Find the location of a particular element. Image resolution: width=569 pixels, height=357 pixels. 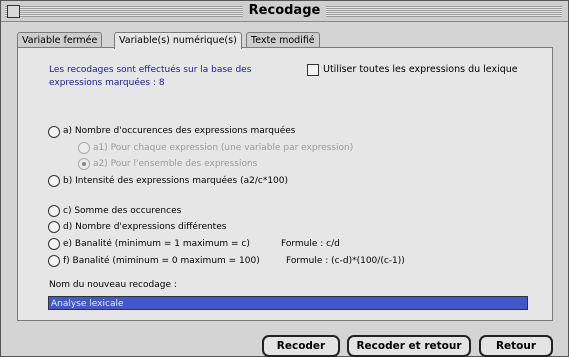

recoder-et-retour-button: Recoder et retour is located at coordinates (409, 346).